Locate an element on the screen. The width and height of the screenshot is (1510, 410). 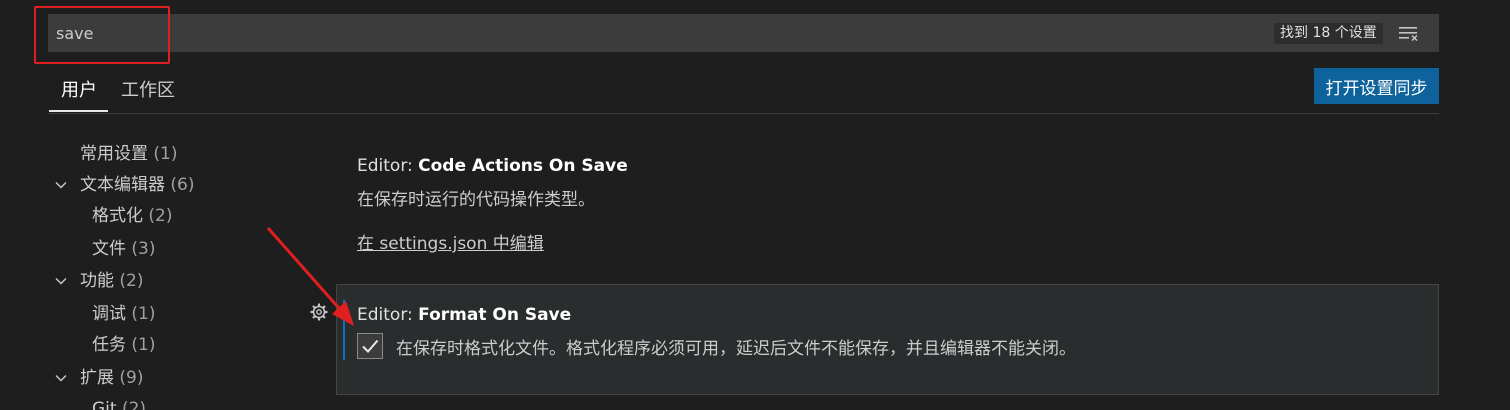
toc-item-label: 格式化 is located at coordinates (117, 216).